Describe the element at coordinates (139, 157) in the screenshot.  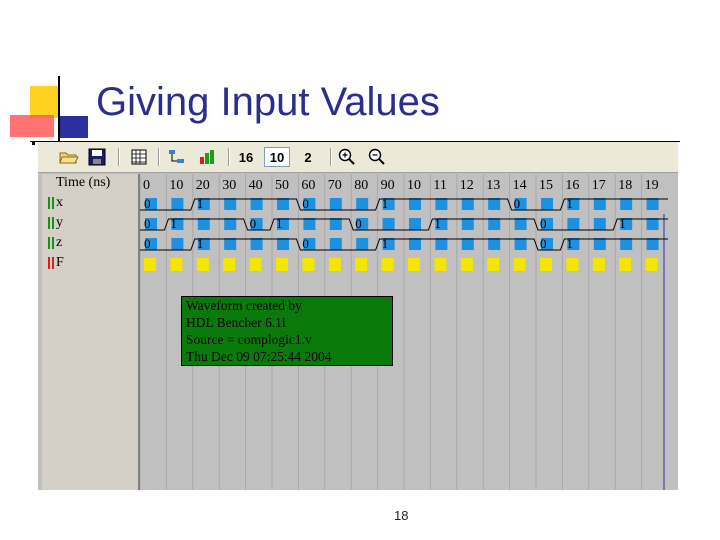
I see `grid-icon` at that location.